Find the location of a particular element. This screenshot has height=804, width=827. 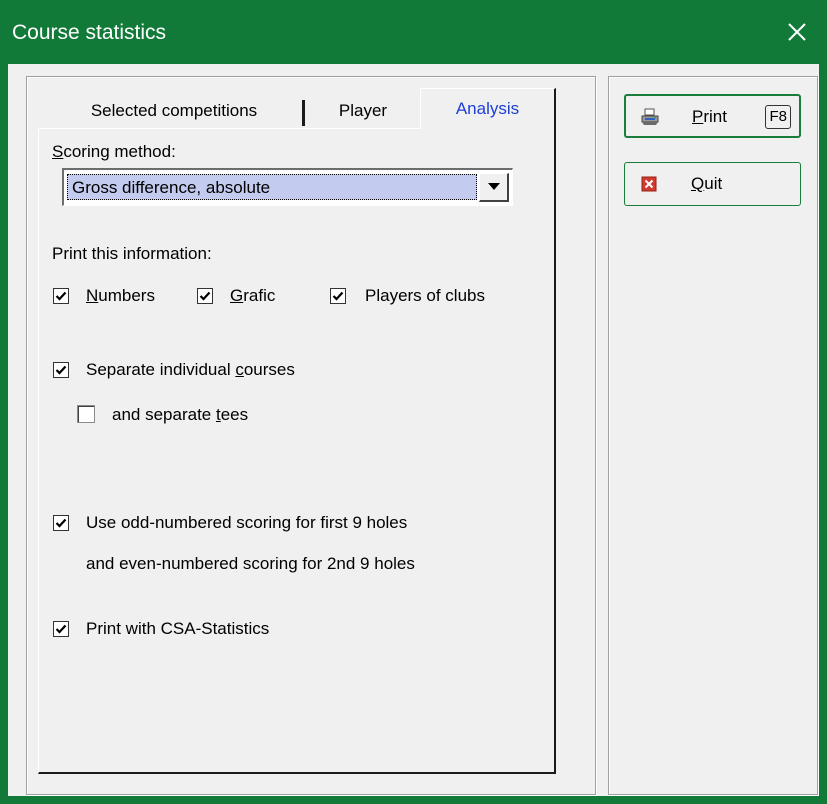

csa-statistics-label: Print with CSA-Statistics is located at coordinates (178, 628).